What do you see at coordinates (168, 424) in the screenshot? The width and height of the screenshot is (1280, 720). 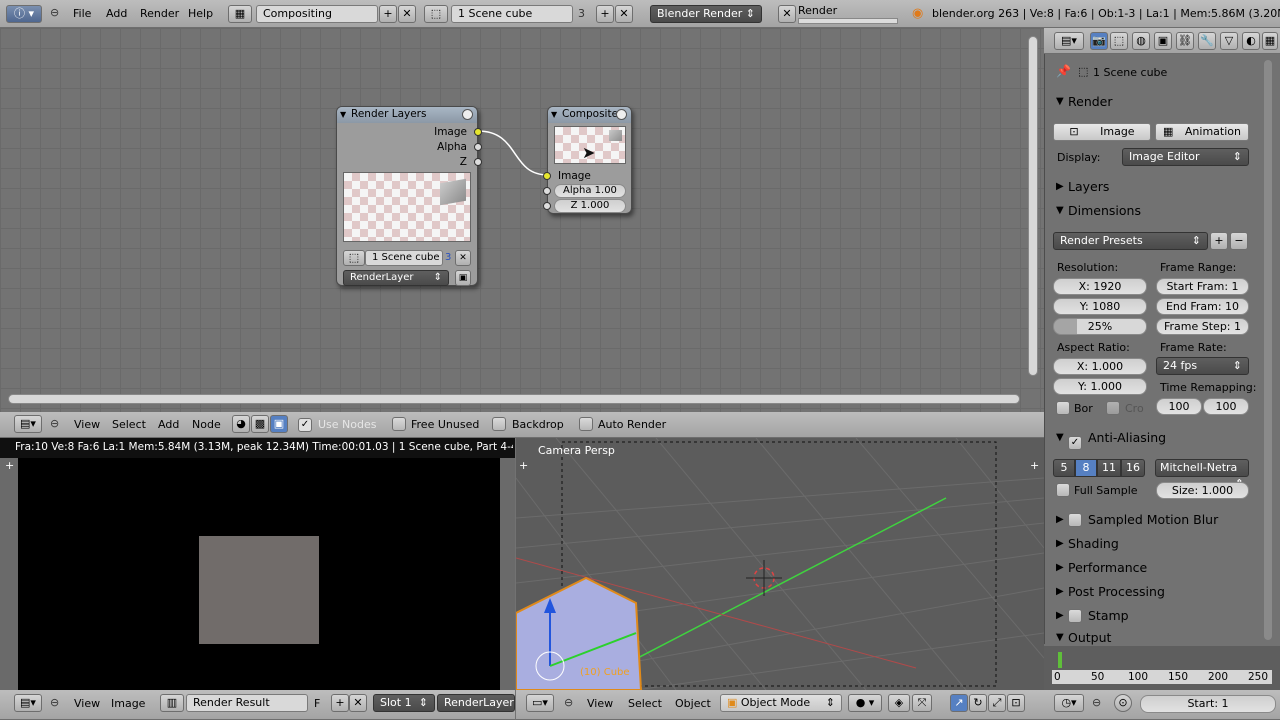 I see `menu-add: Add` at bounding box center [168, 424].